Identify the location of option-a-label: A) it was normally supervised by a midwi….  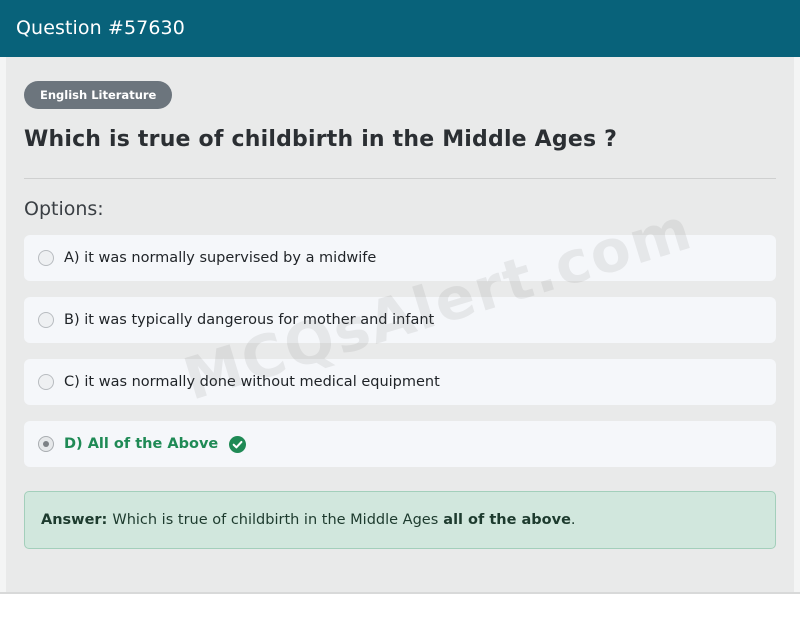
(220, 258).